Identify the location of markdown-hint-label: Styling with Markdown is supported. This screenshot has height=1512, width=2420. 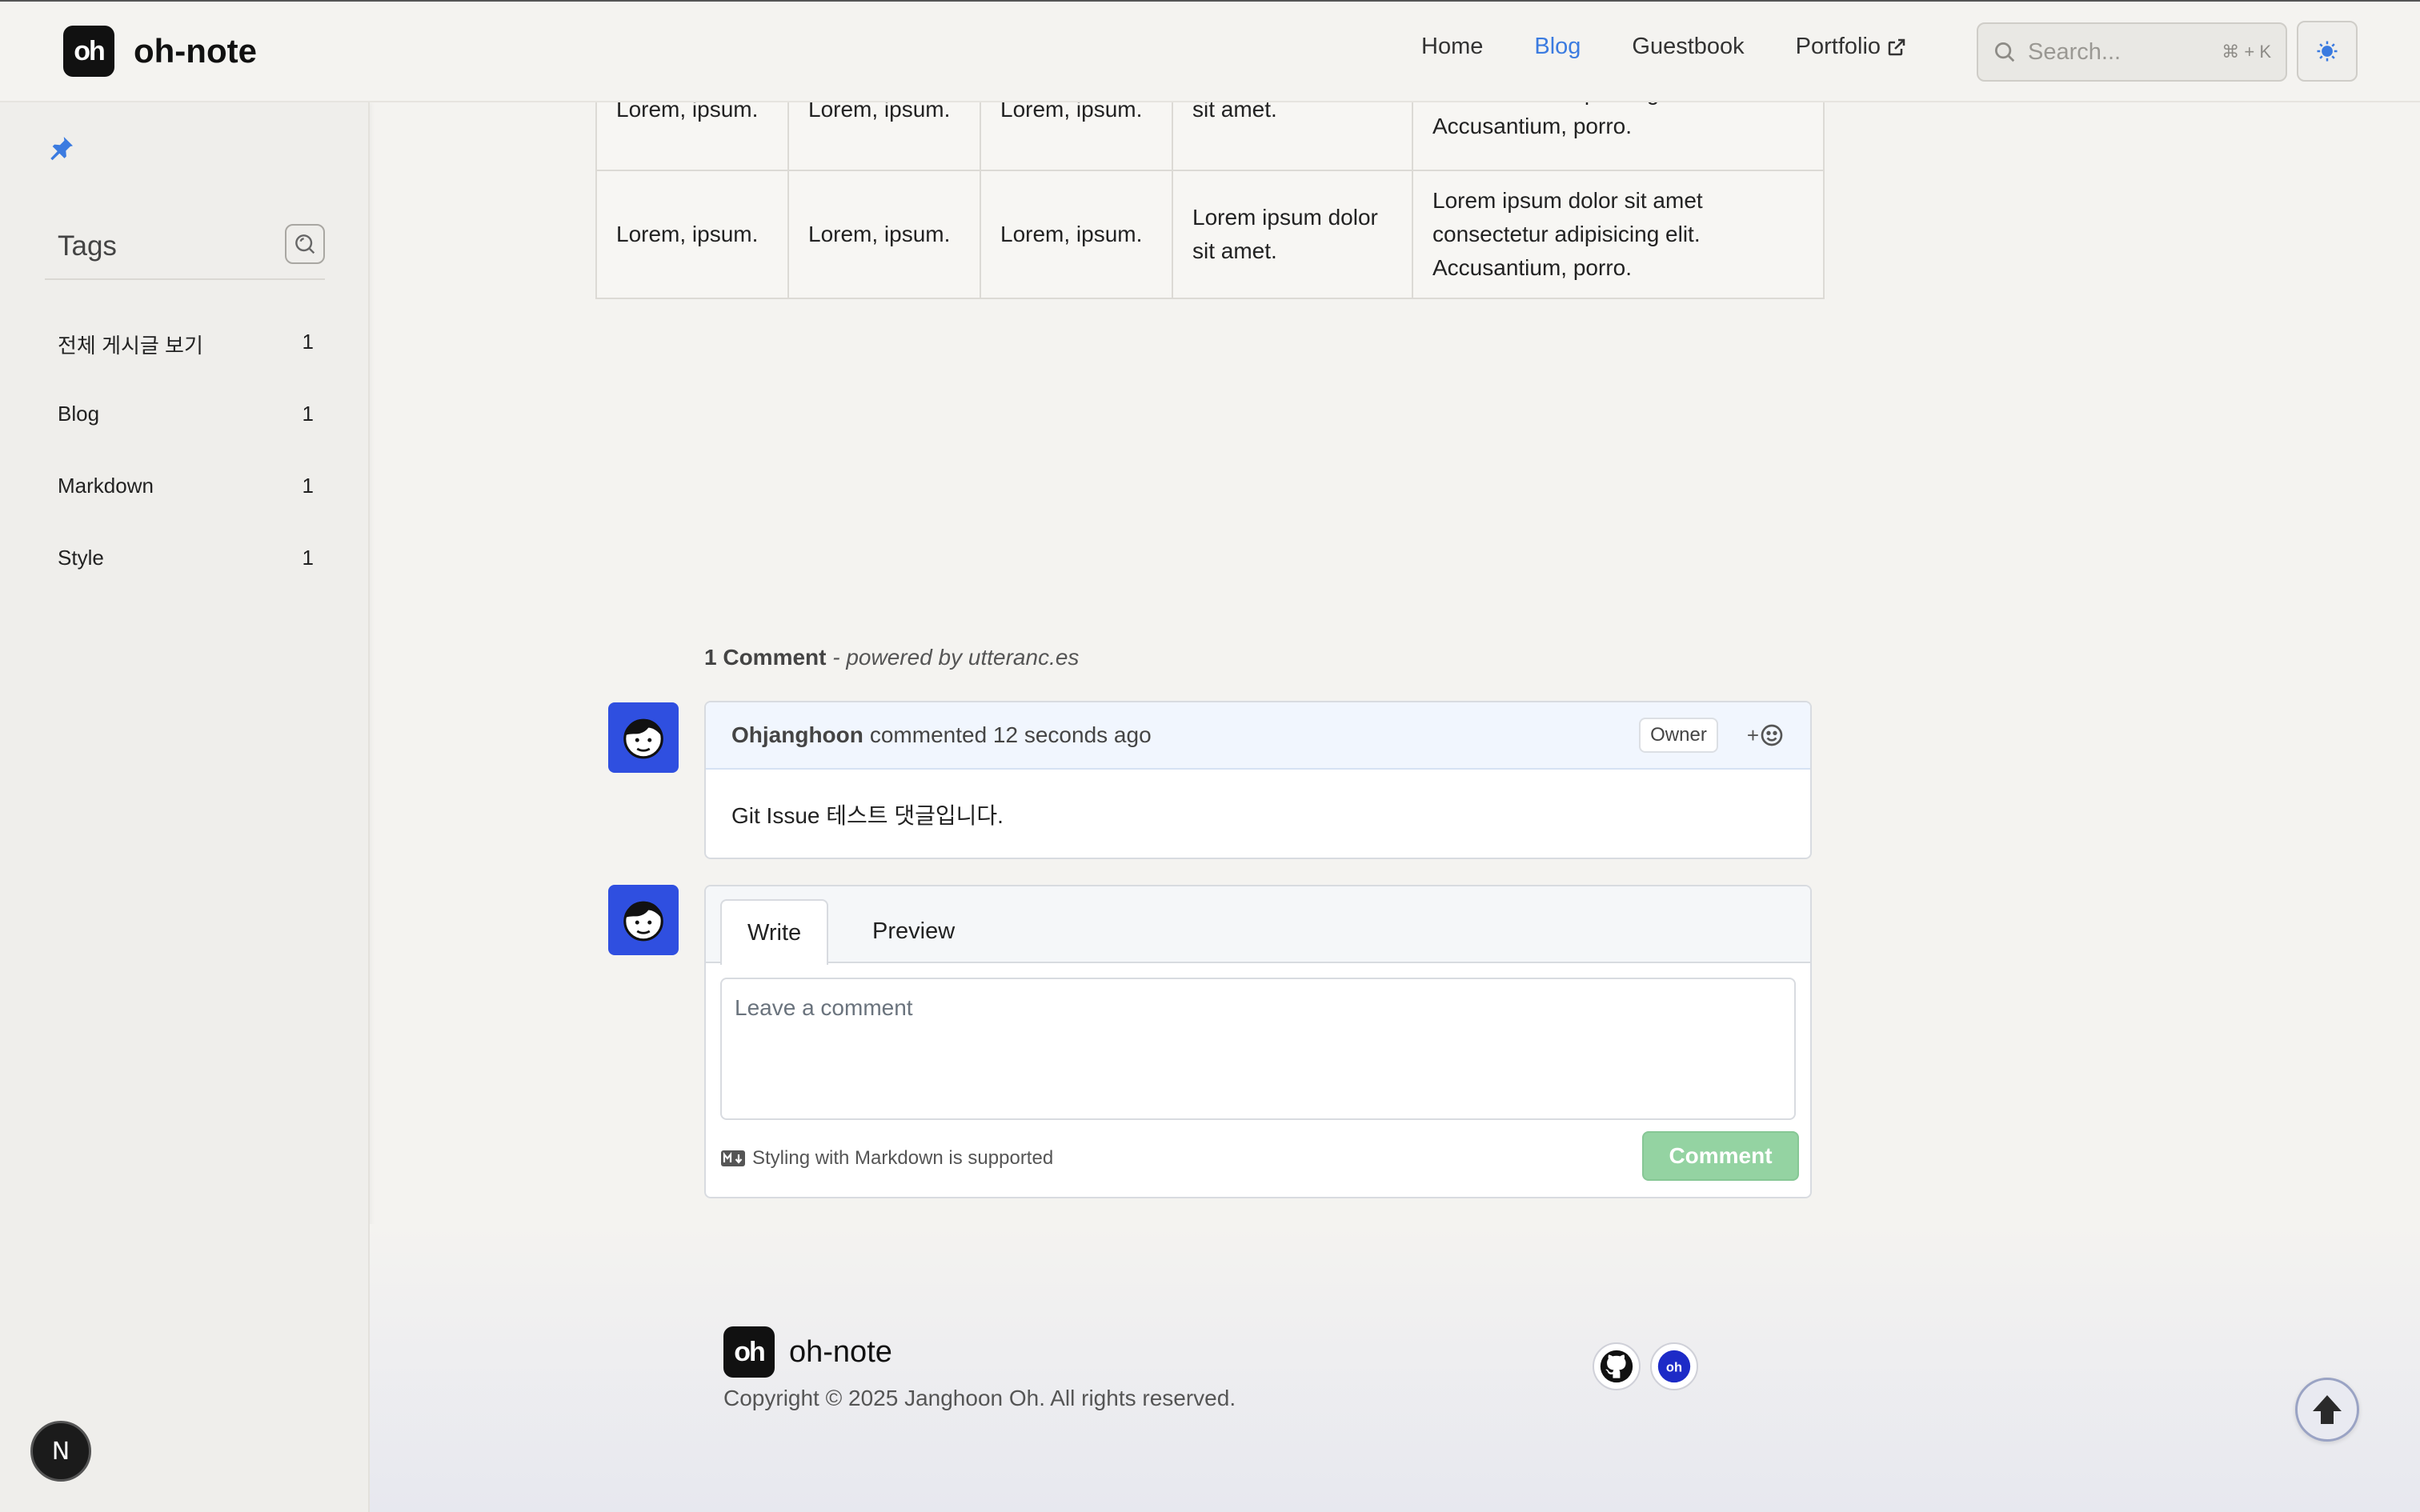
(903, 1158).